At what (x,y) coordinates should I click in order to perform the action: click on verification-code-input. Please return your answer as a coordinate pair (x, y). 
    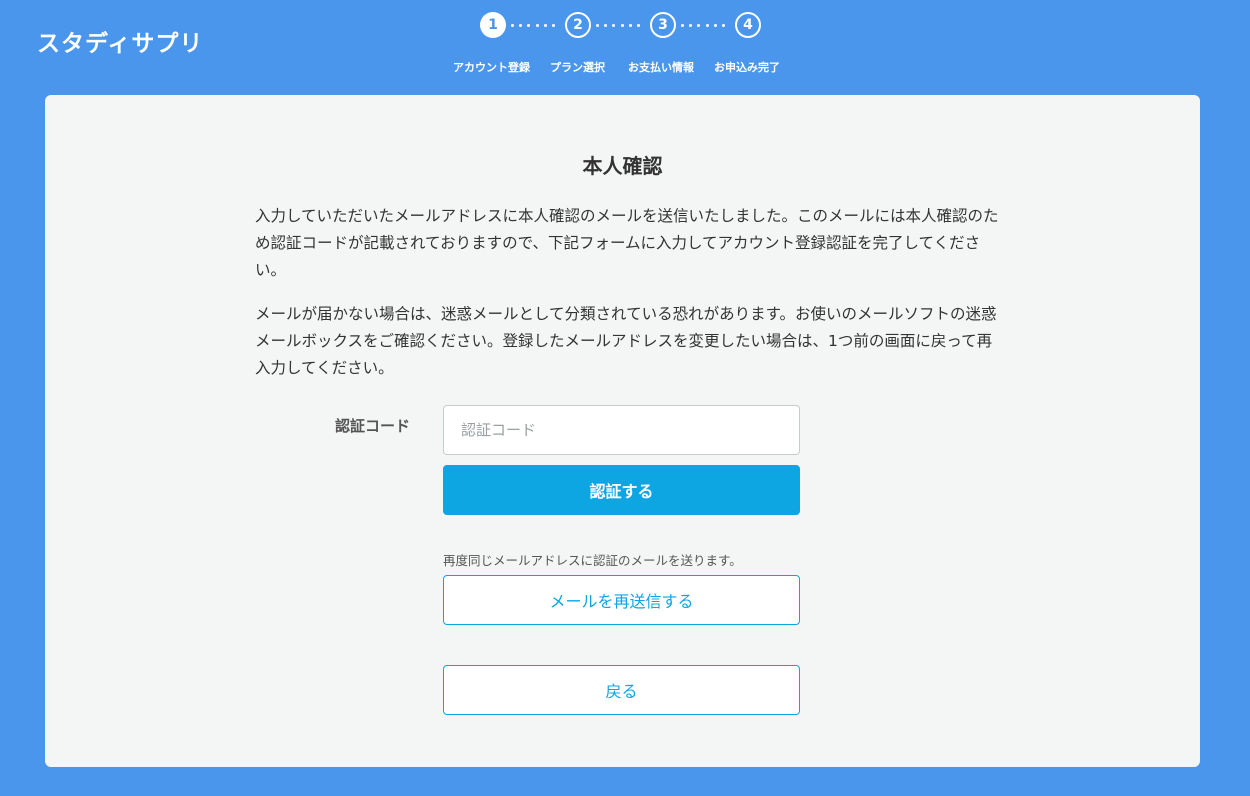
    Looking at the image, I should click on (621, 430).